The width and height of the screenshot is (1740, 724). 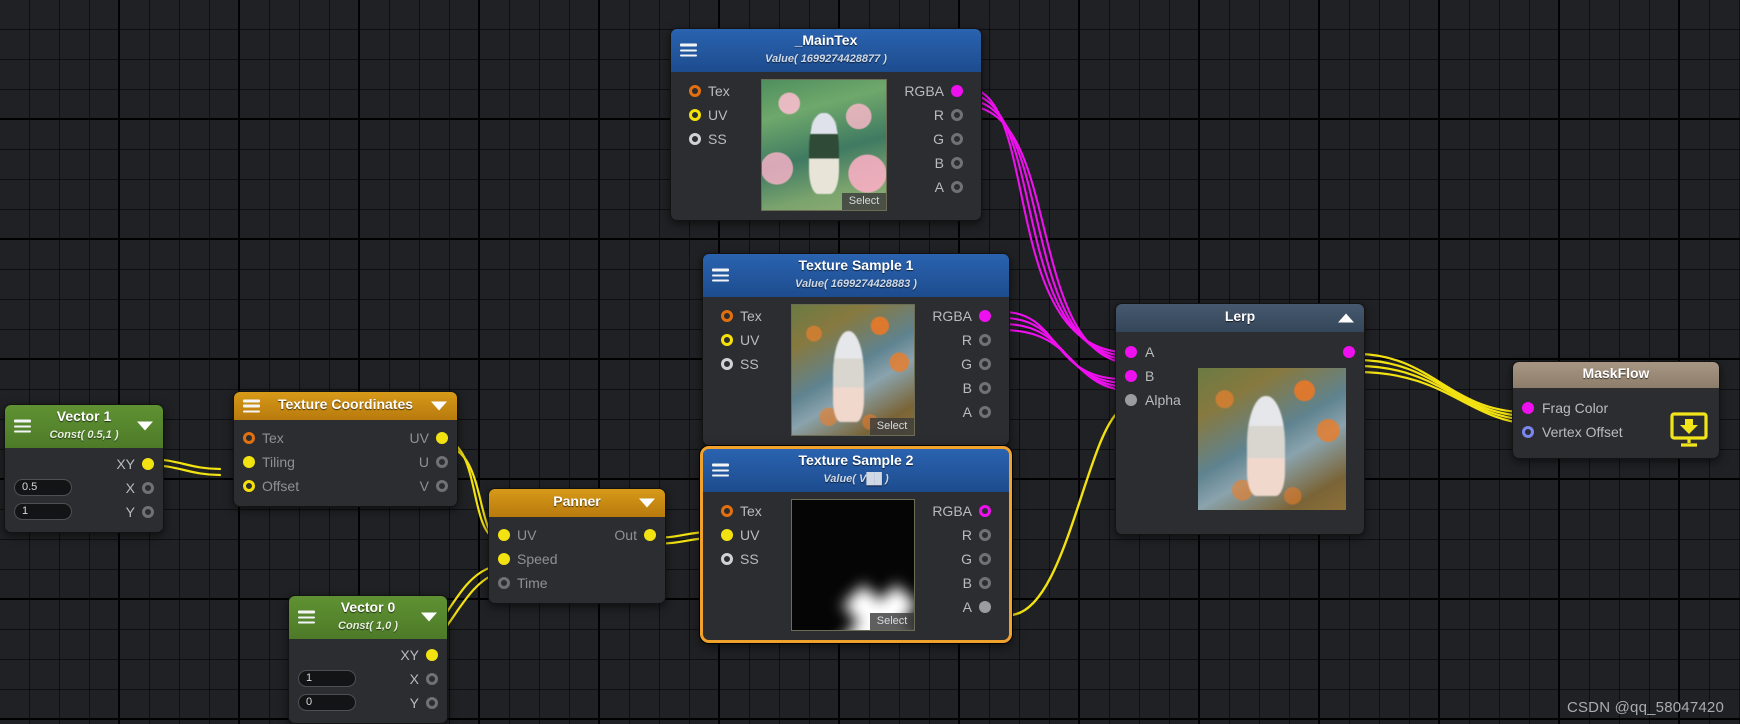 I want to click on port-speed: Speed, so click(x=577, y=559).